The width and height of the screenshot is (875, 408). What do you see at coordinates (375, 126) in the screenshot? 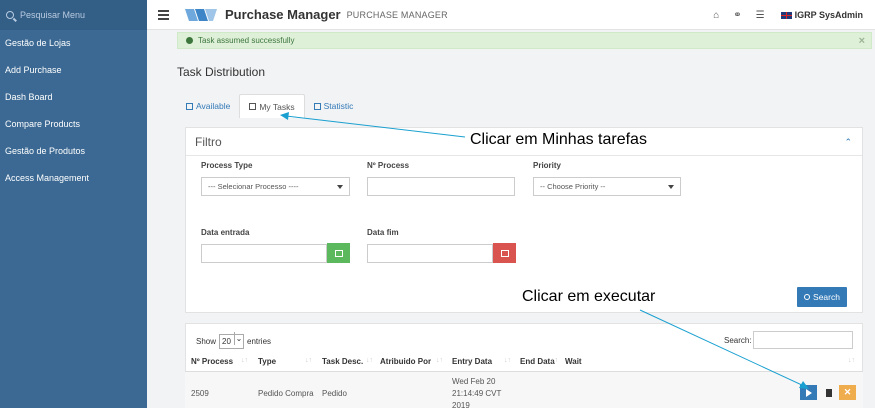
I see `arrow-my-tasks` at bounding box center [375, 126].